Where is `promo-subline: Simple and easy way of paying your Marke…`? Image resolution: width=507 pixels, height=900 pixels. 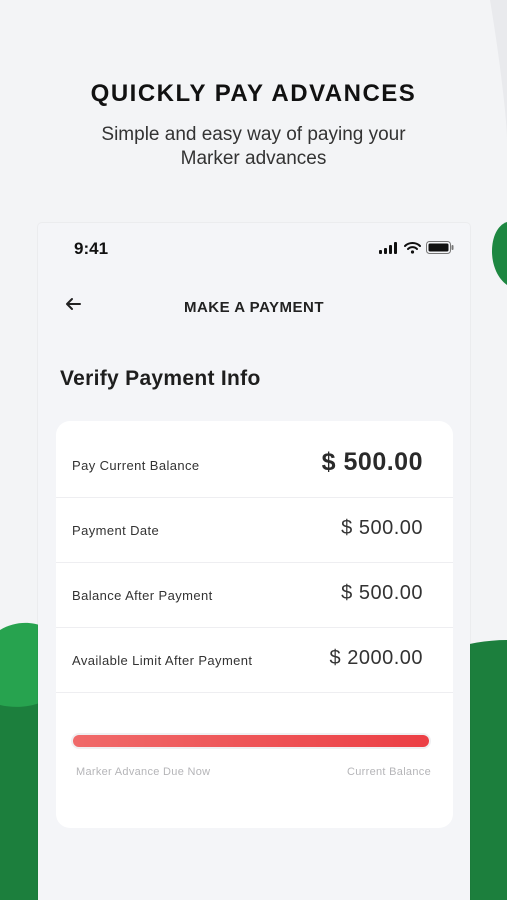 promo-subline: Simple and easy way of paying your Marke… is located at coordinates (253, 146).